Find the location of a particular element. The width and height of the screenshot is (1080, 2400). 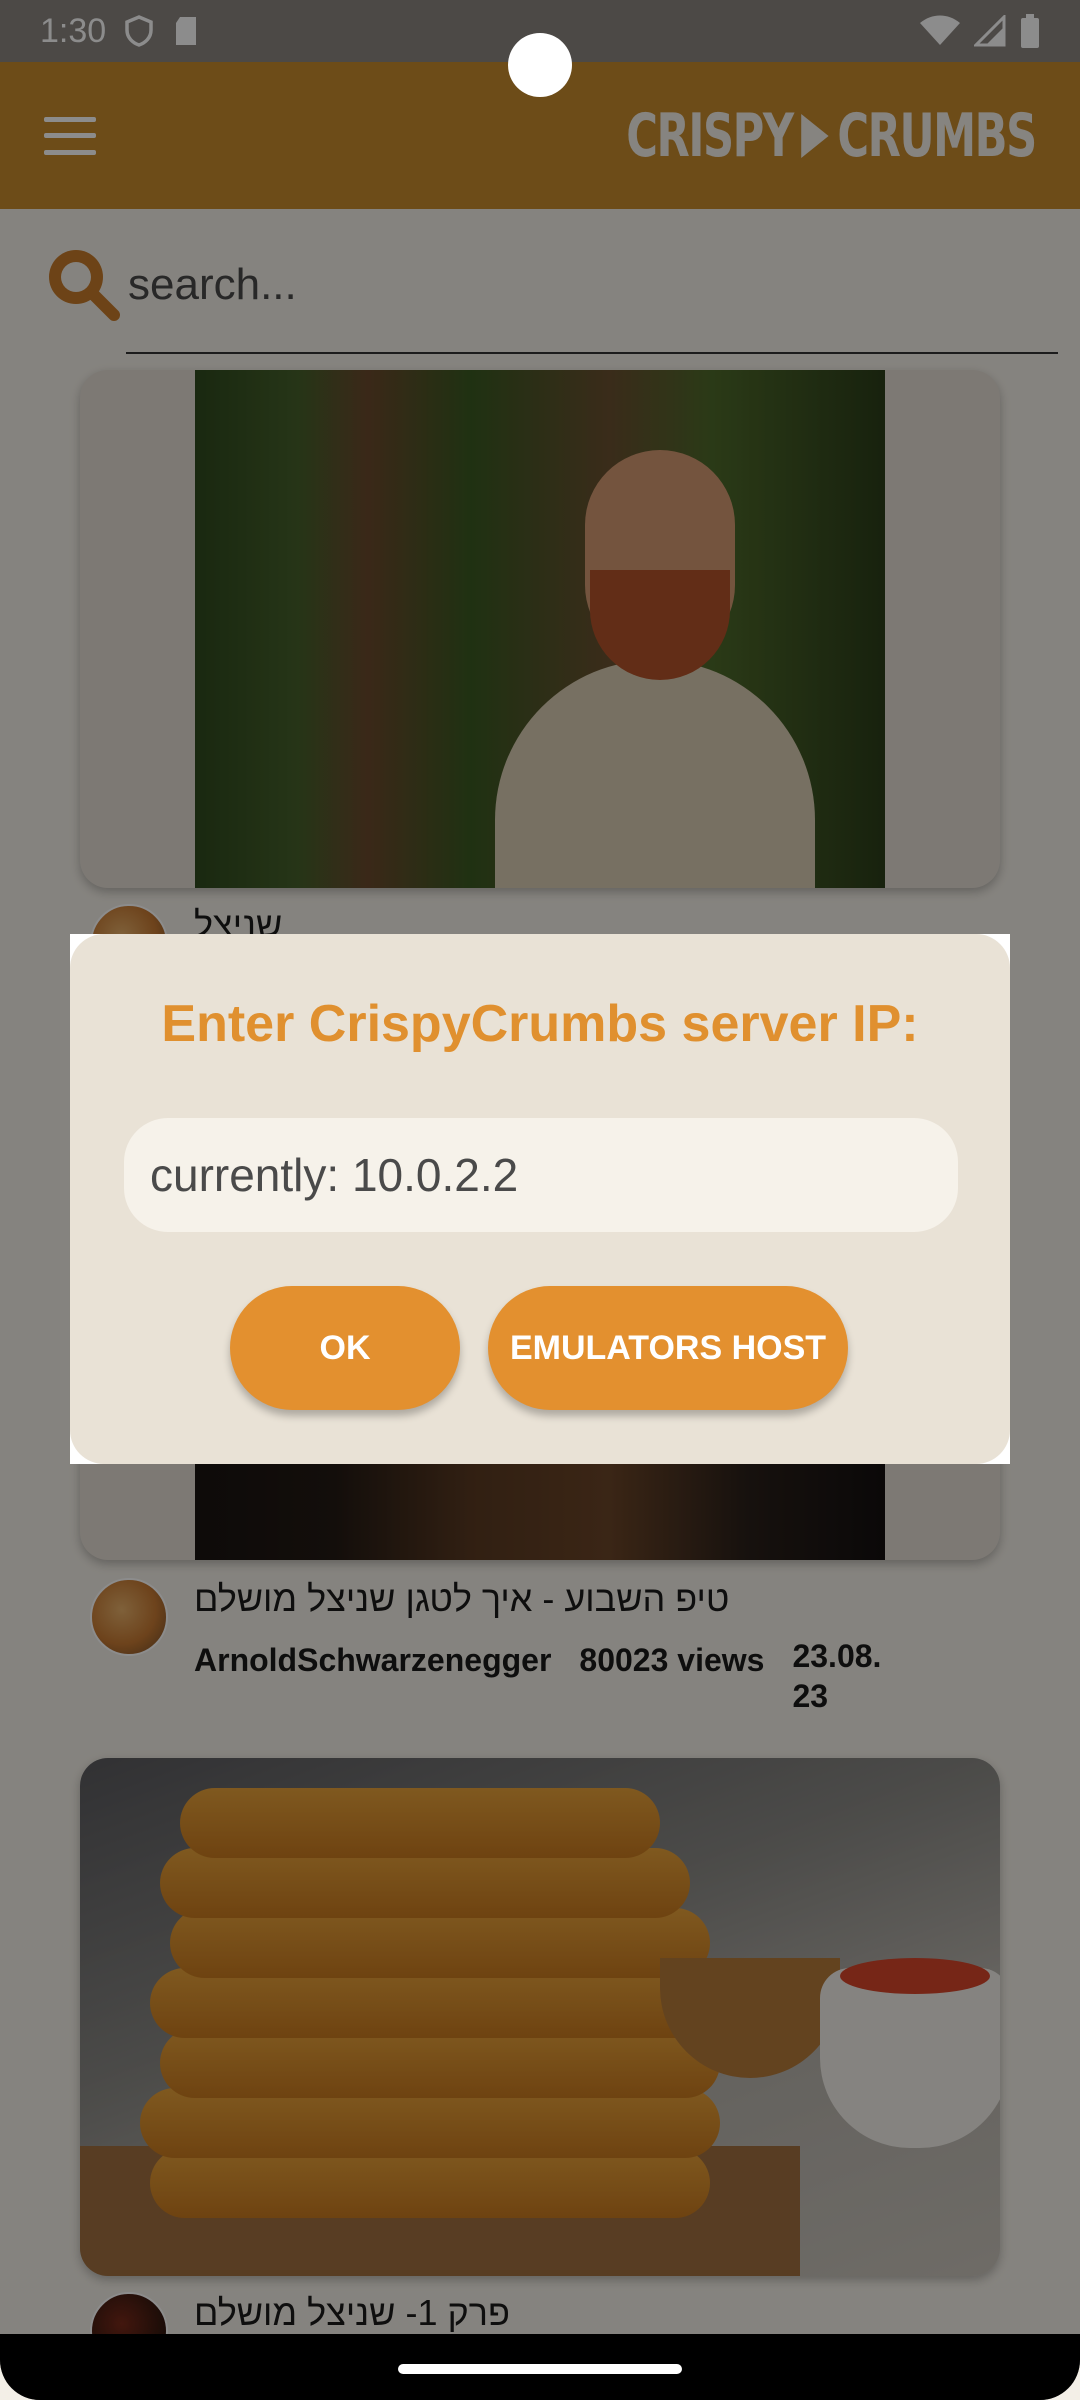

dialog-title: Enter CrispyCrumbs server IP: is located at coordinates (540, 1024).